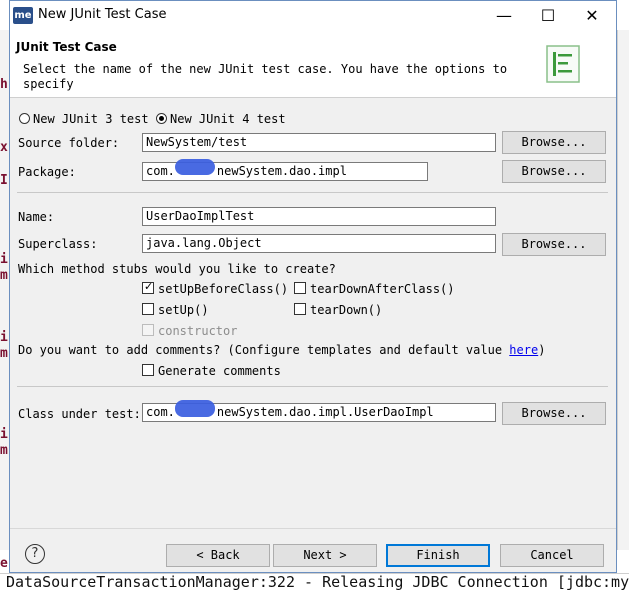  I want to click on class-under-test-label: Class under test:, so click(79, 414).